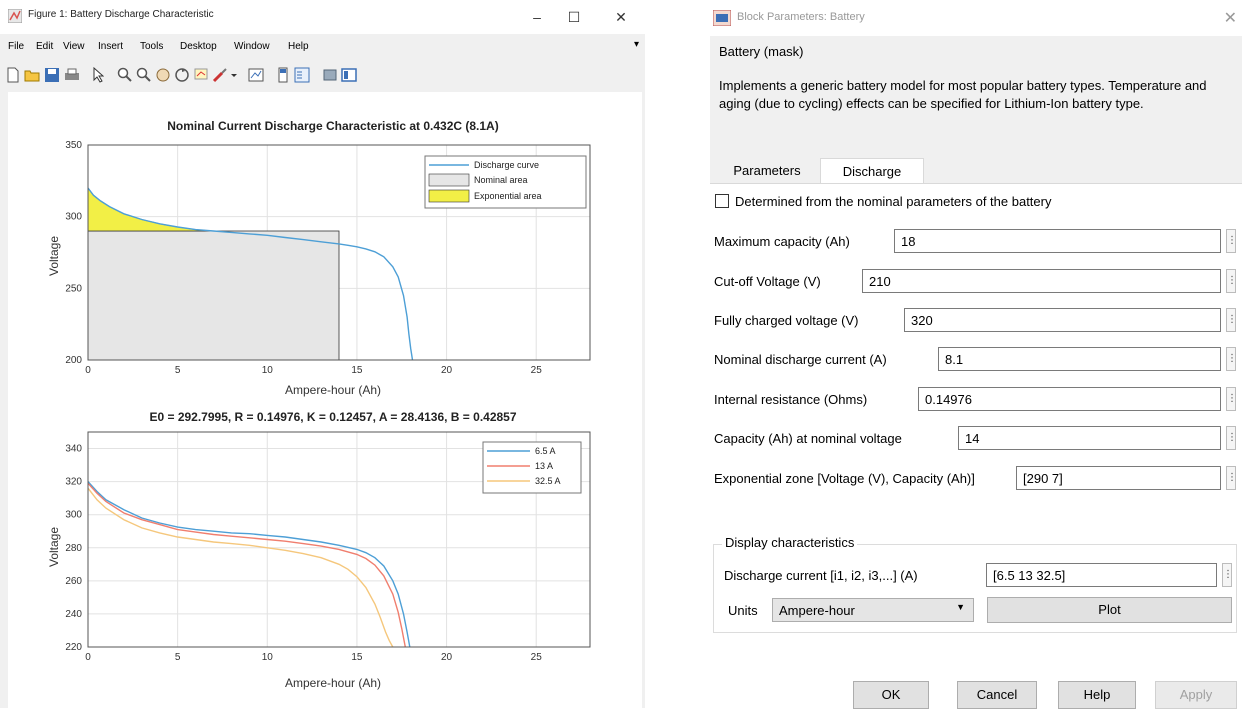  Describe the element at coordinates (506, 165) in the screenshot. I see `legend-label-discharge-curve: Discharge curve` at that location.